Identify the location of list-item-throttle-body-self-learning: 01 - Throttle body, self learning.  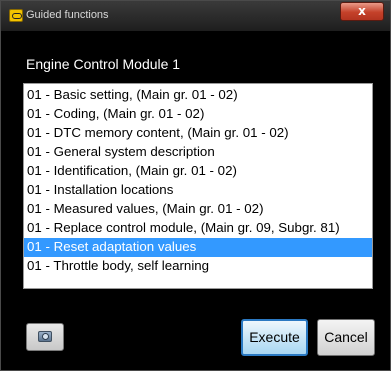
(198, 266).